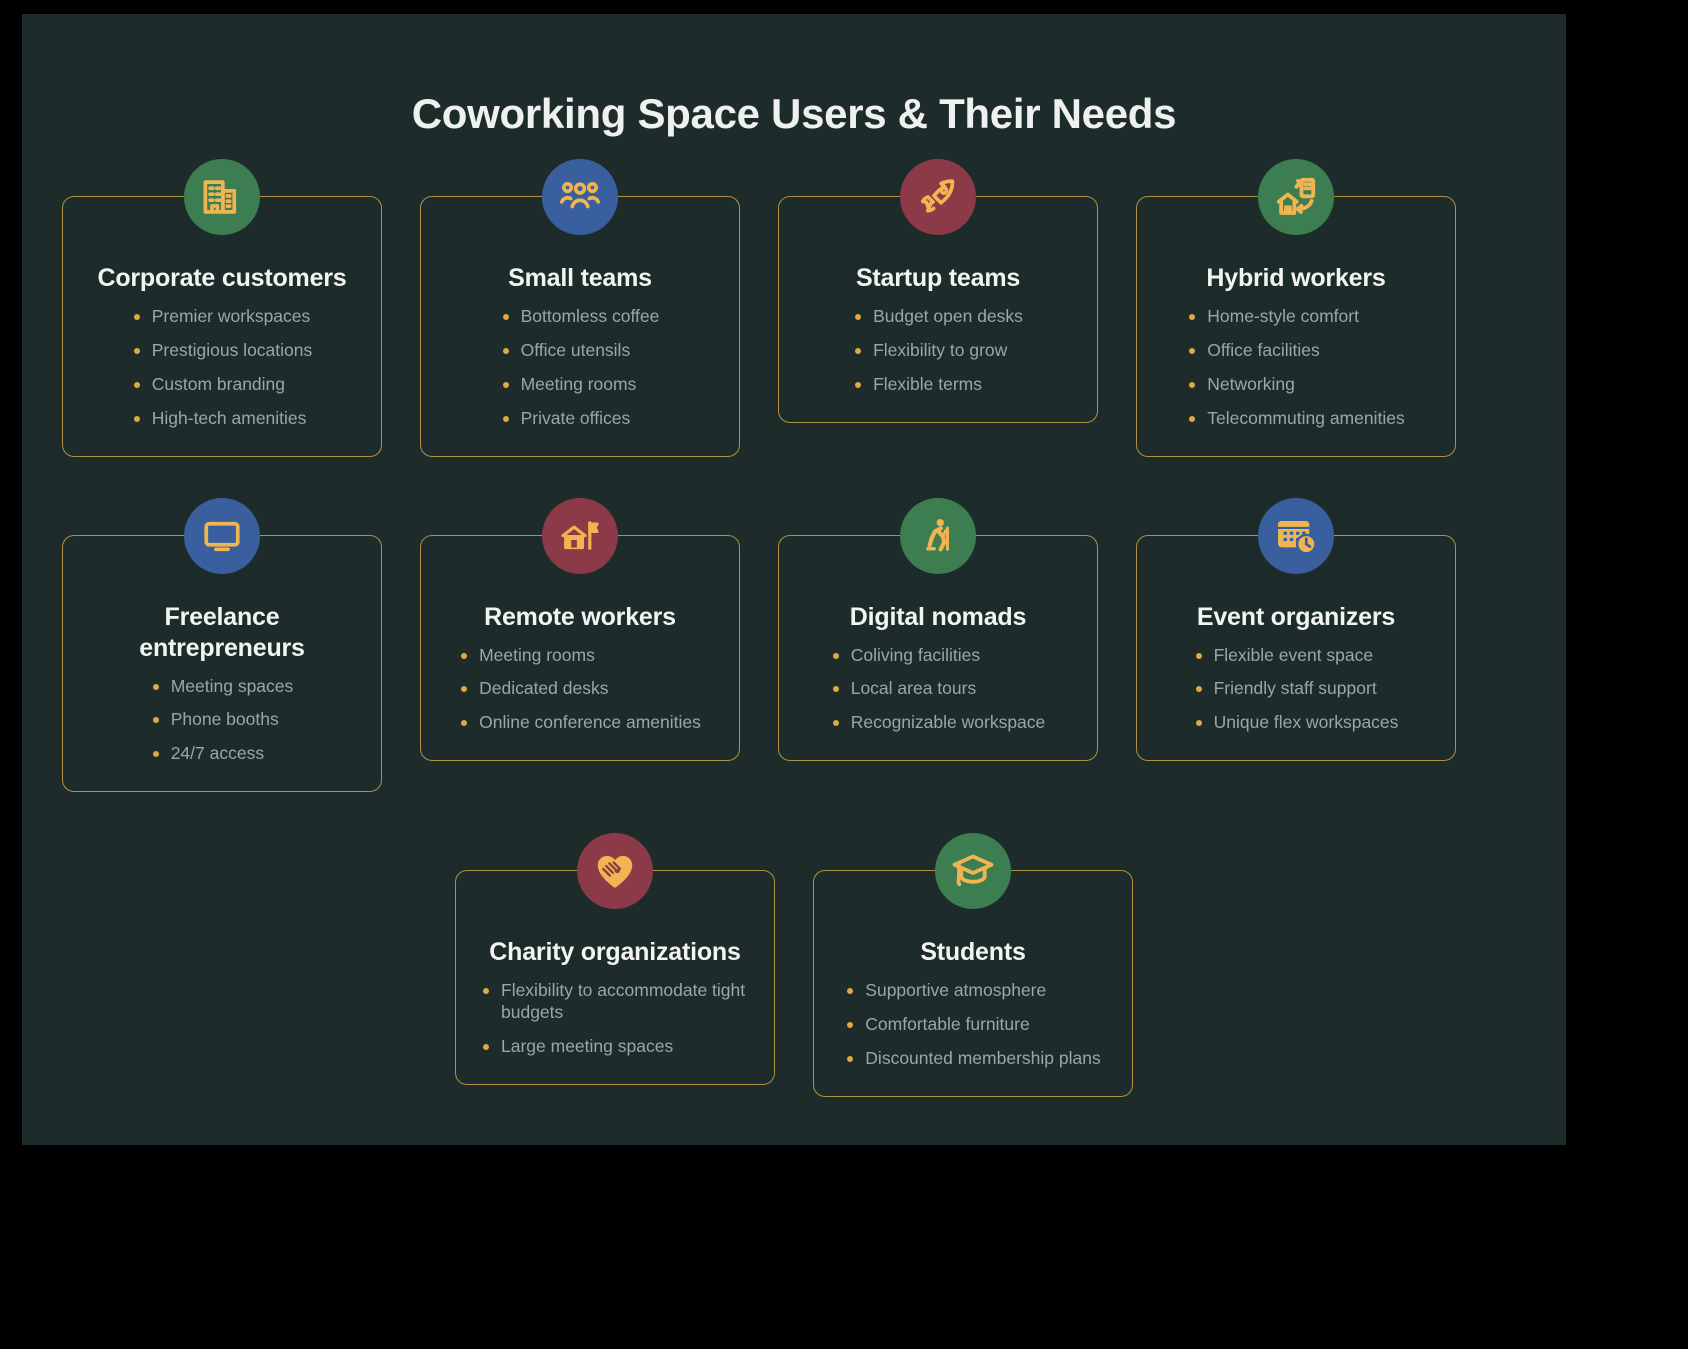 The width and height of the screenshot is (1688, 1349). Describe the element at coordinates (615, 952) in the screenshot. I see `persona-card-title: Charity organizations` at that location.